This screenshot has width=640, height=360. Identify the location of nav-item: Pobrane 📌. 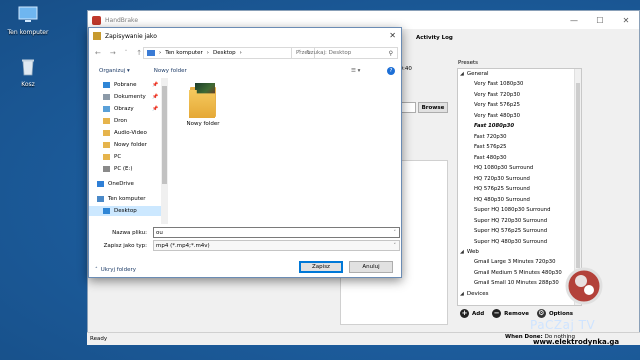
(125, 85).